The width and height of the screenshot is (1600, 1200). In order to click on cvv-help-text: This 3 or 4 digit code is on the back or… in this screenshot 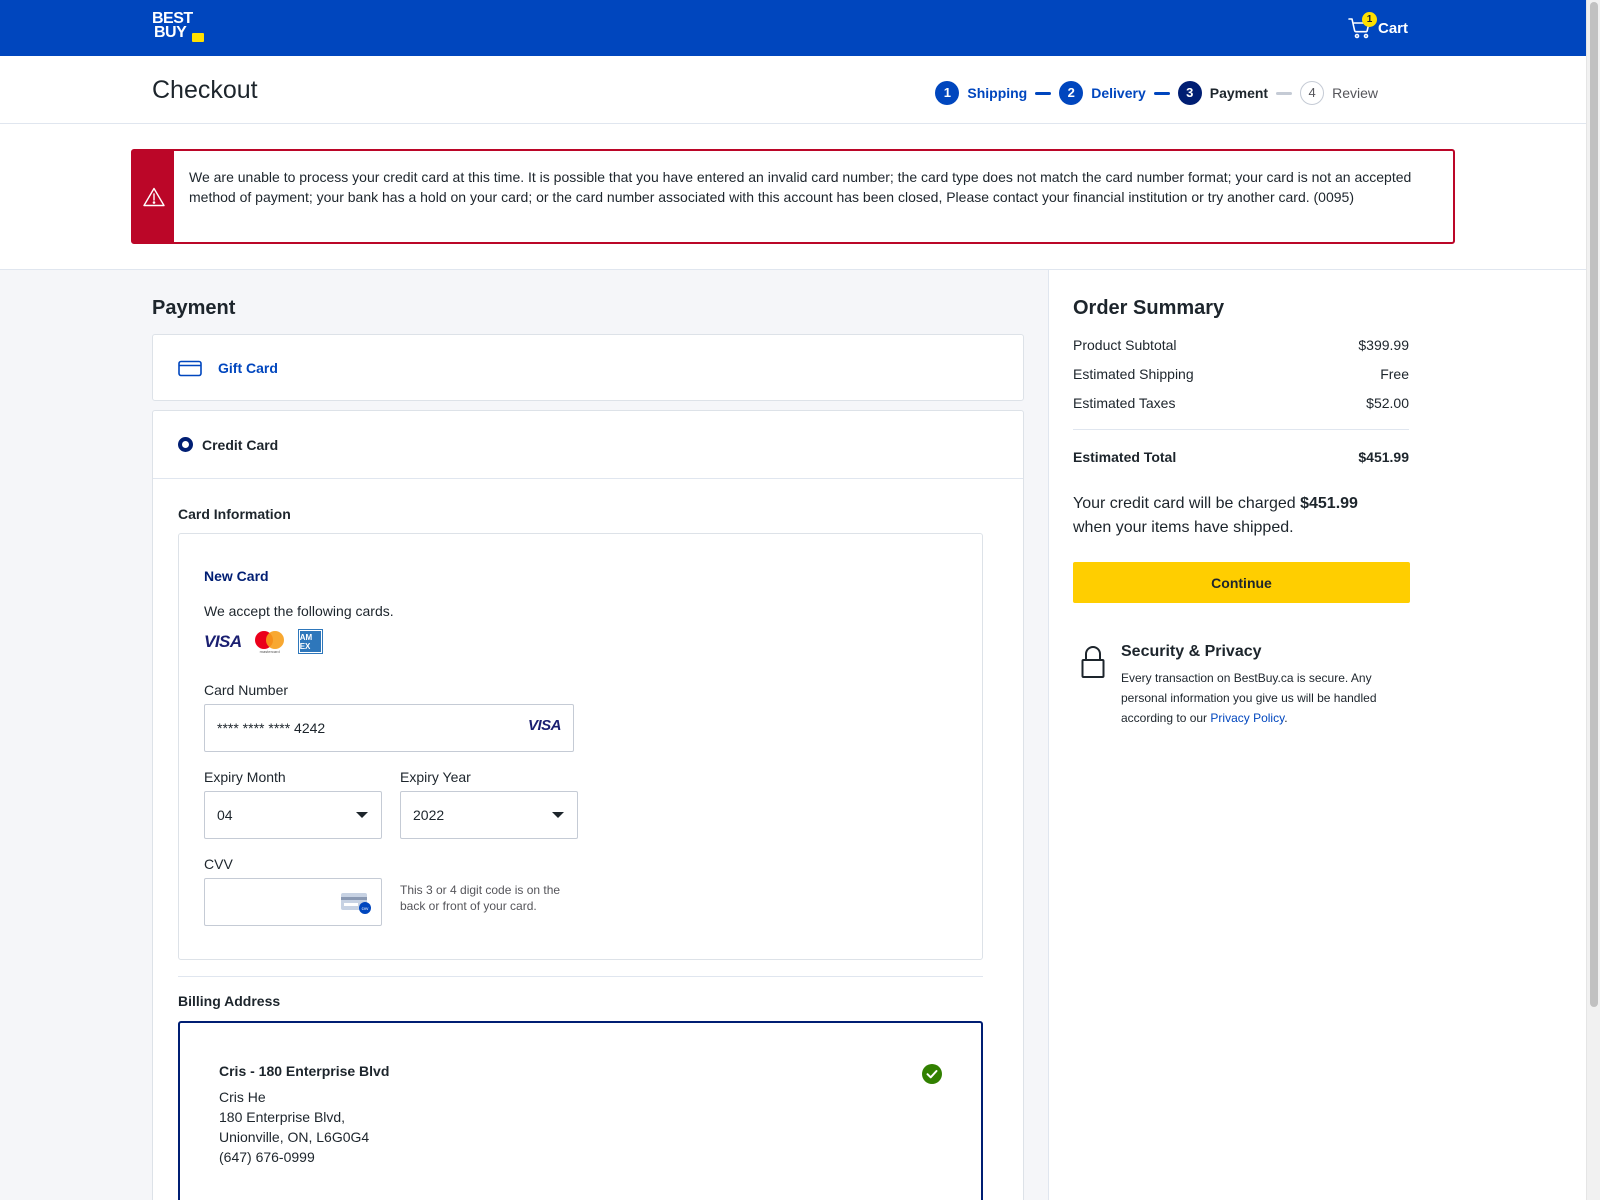, I will do `click(480, 898)`.